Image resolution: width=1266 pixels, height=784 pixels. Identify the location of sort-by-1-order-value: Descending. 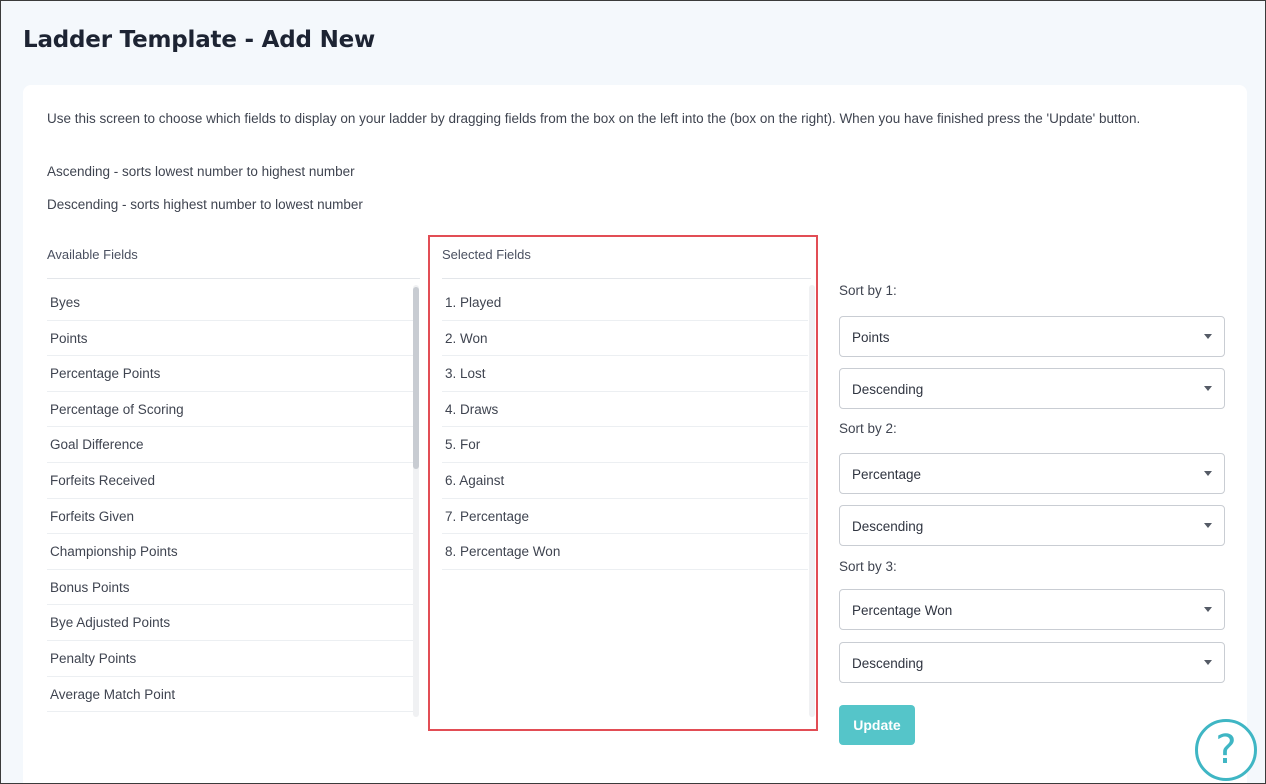
(888, 389).